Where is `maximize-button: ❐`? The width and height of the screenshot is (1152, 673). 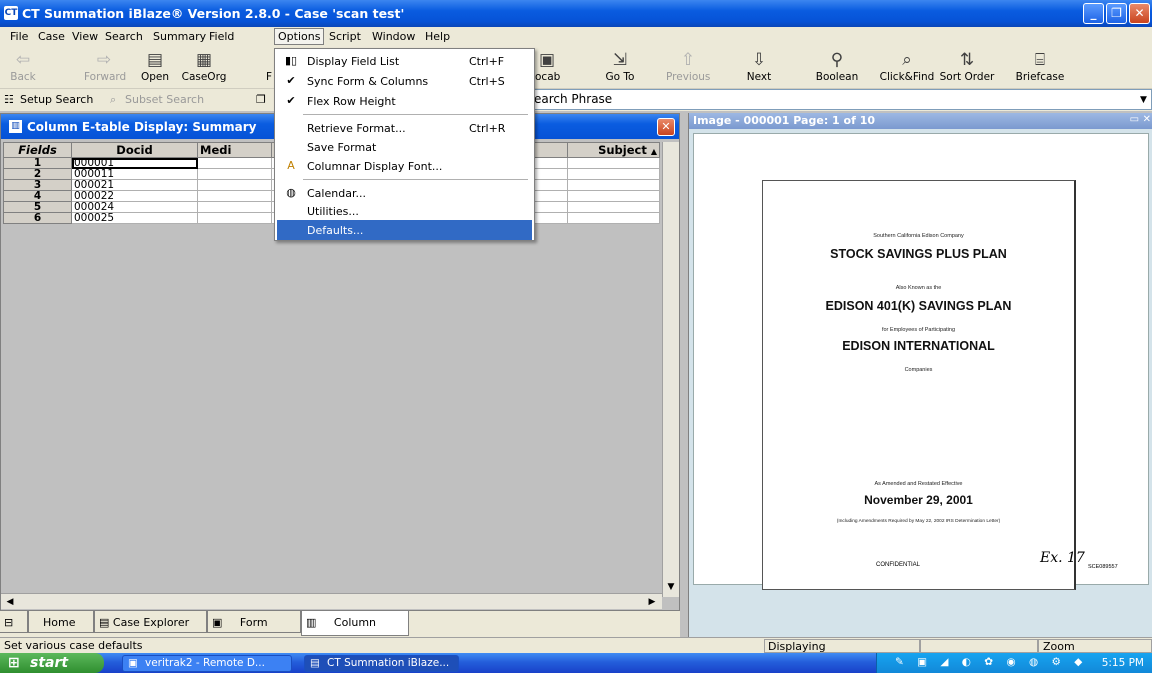
maximize-button: ❐ is located at coordinates (1116, 13).